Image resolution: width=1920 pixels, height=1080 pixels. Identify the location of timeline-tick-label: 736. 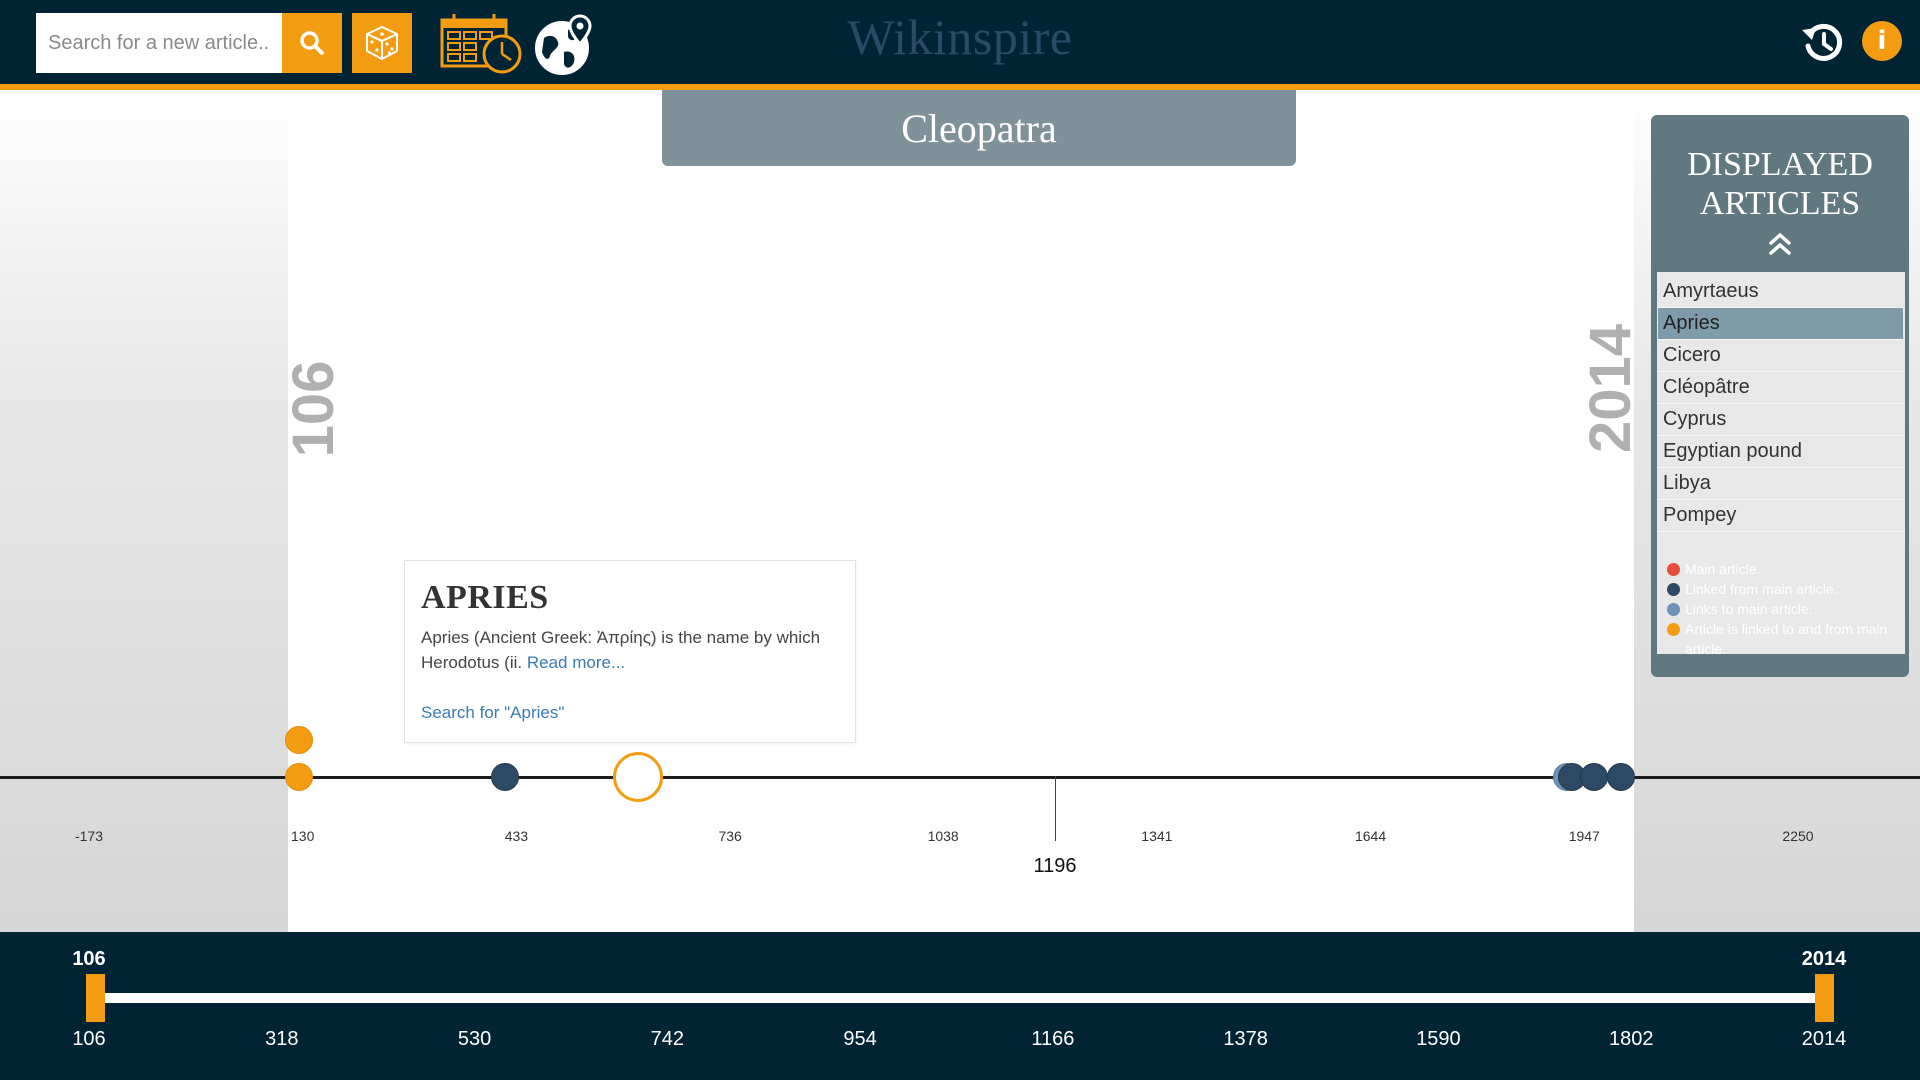
(730, 836).